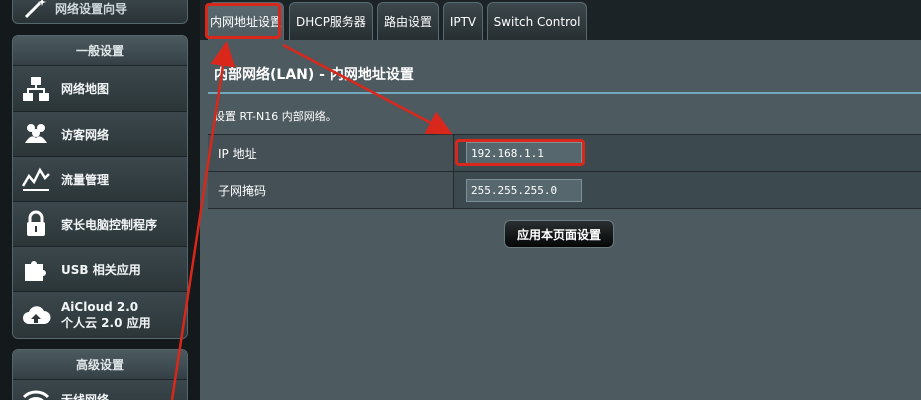  I want to click on apply-button: 应用本页面设置, so click(559, 234).